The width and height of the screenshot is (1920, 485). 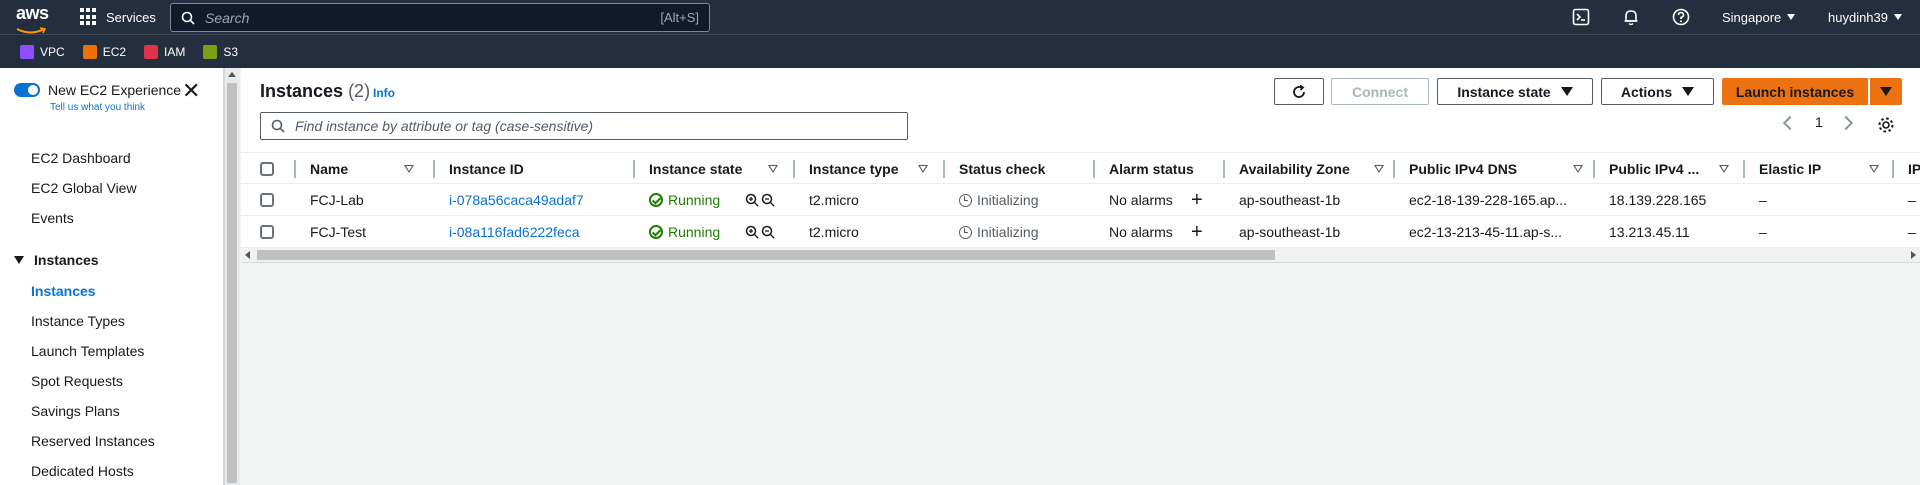 I want to click on column-header-availability-zone: Availability Zone, so click(x=1294, y=169).